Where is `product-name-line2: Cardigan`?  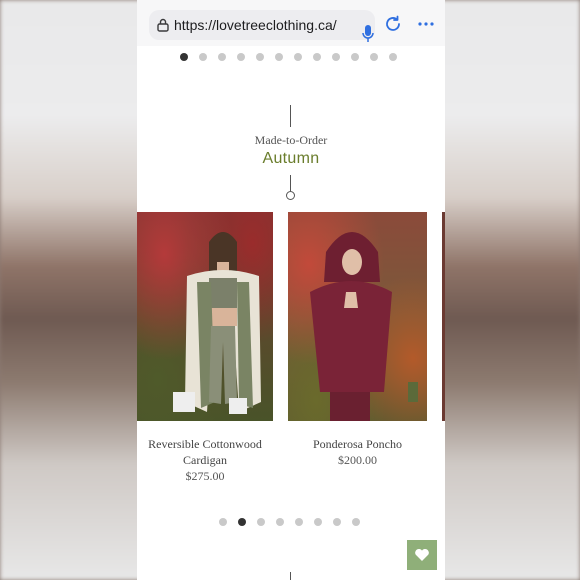 product-name-line2: Cardigan is located at coordinates (205, 460).